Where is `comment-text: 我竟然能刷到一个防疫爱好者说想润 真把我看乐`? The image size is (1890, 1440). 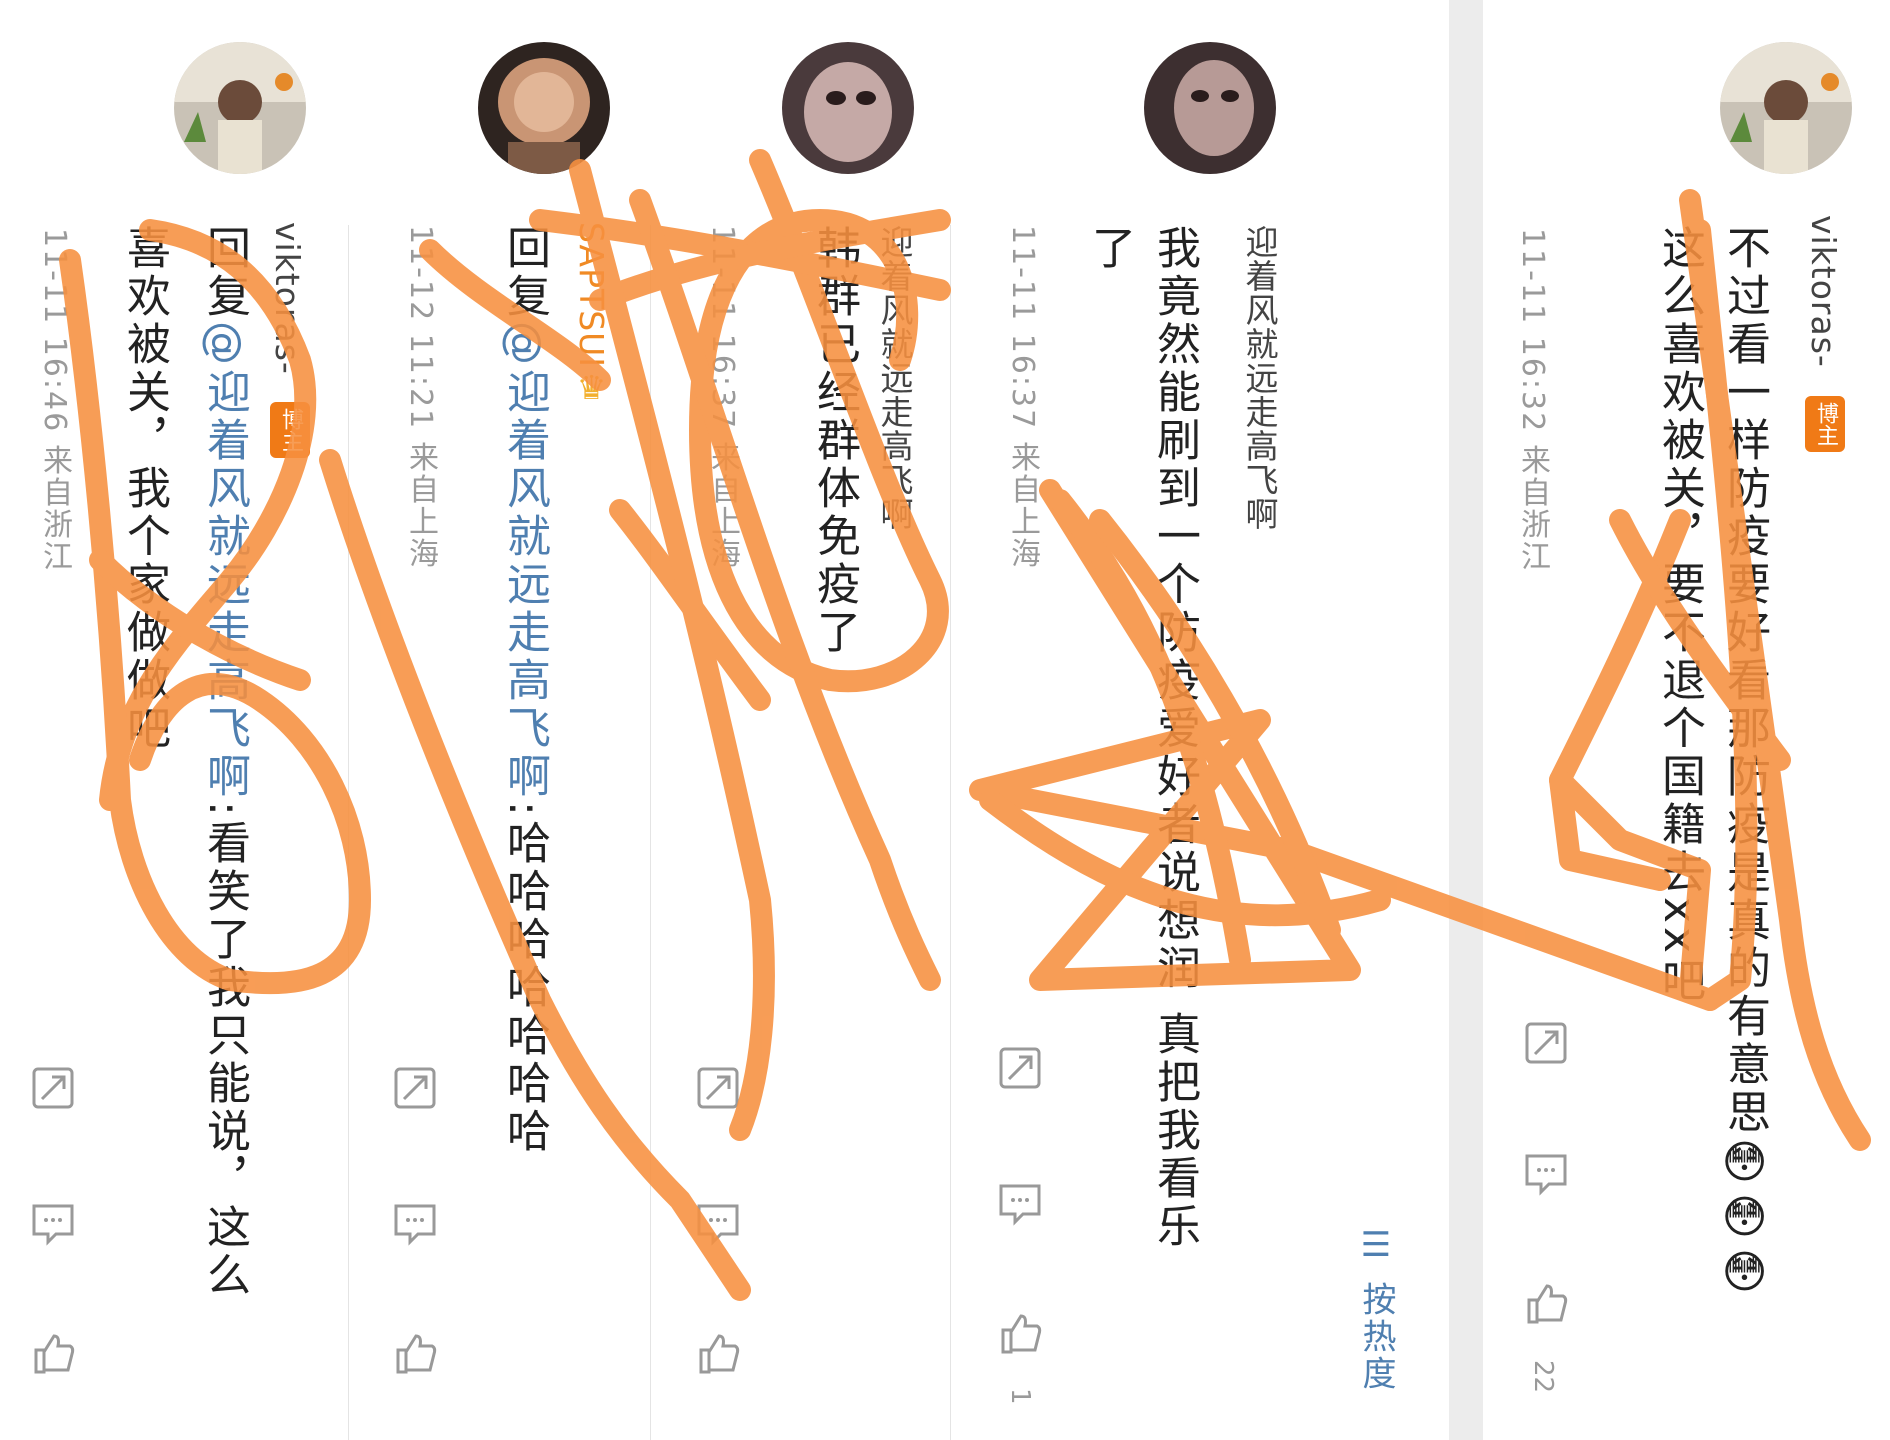
comment-text: 我竟然能刷到一个防疫爱好者说想润 真把我看乐 is located at coordinates (1174, 738).